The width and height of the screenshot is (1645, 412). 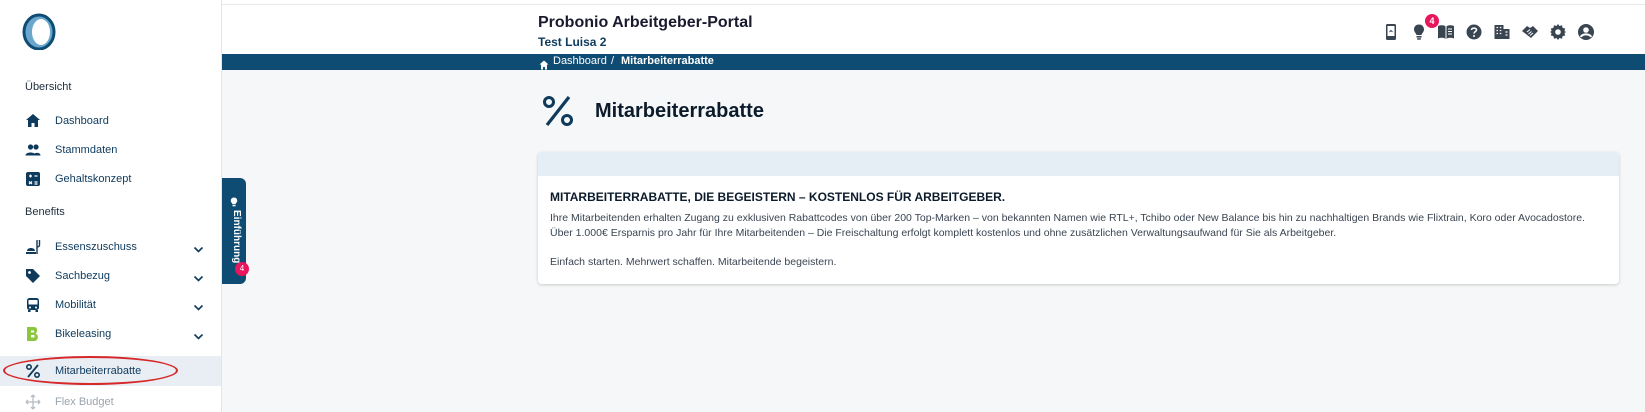 What do you see at coordinates (39, 30) in the screenshot?
I see `probonio-logo` at bounding box center [39, 30].